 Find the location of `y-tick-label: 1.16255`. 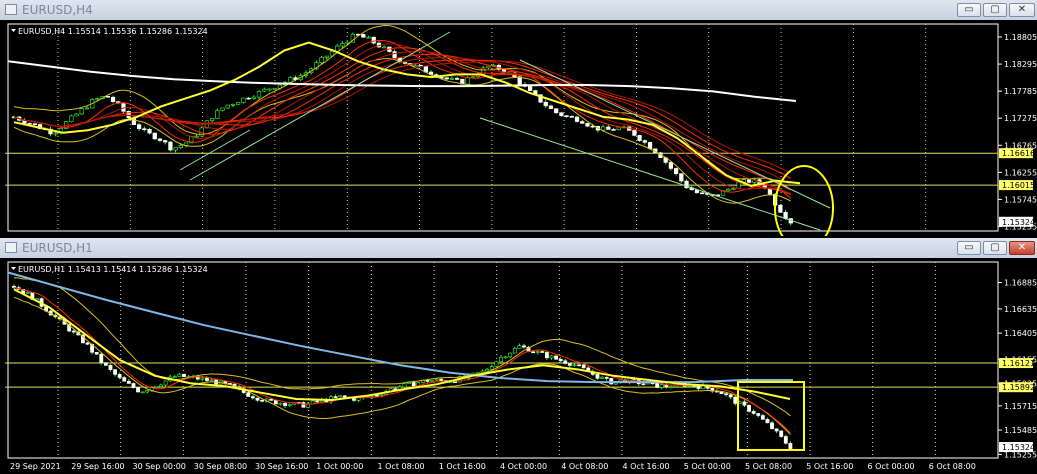

y-tick-label: 1.16255 is located at coordinates (1020, 172).